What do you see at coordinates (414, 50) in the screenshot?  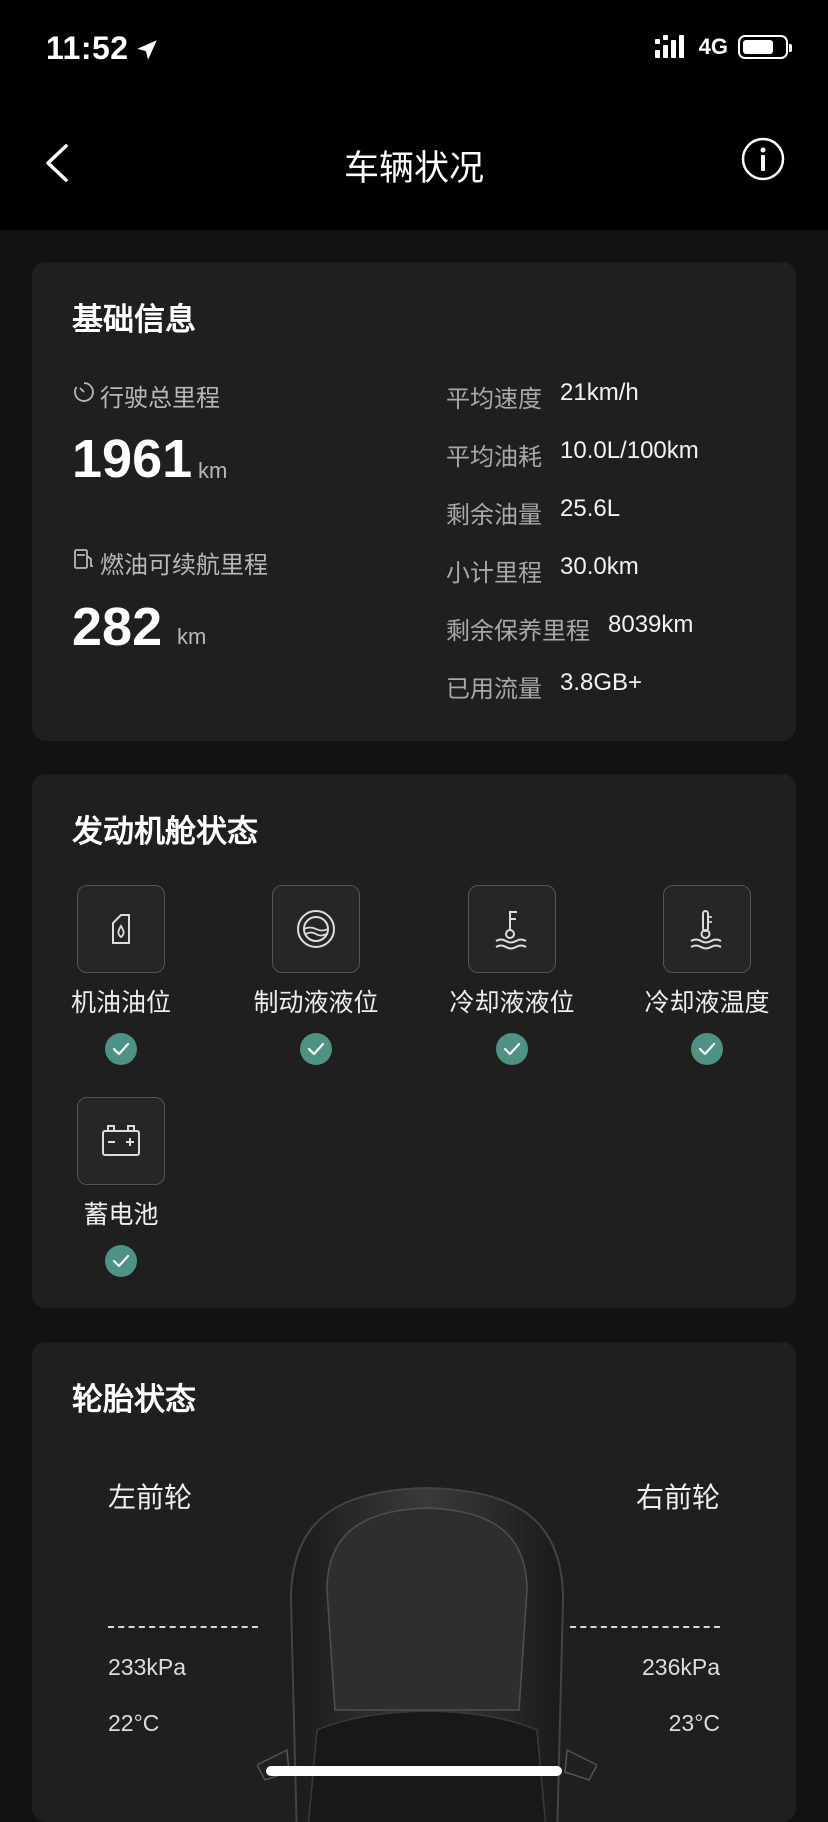 I see `status-bar: 11:52 4G` at bounding box center [414, 50].